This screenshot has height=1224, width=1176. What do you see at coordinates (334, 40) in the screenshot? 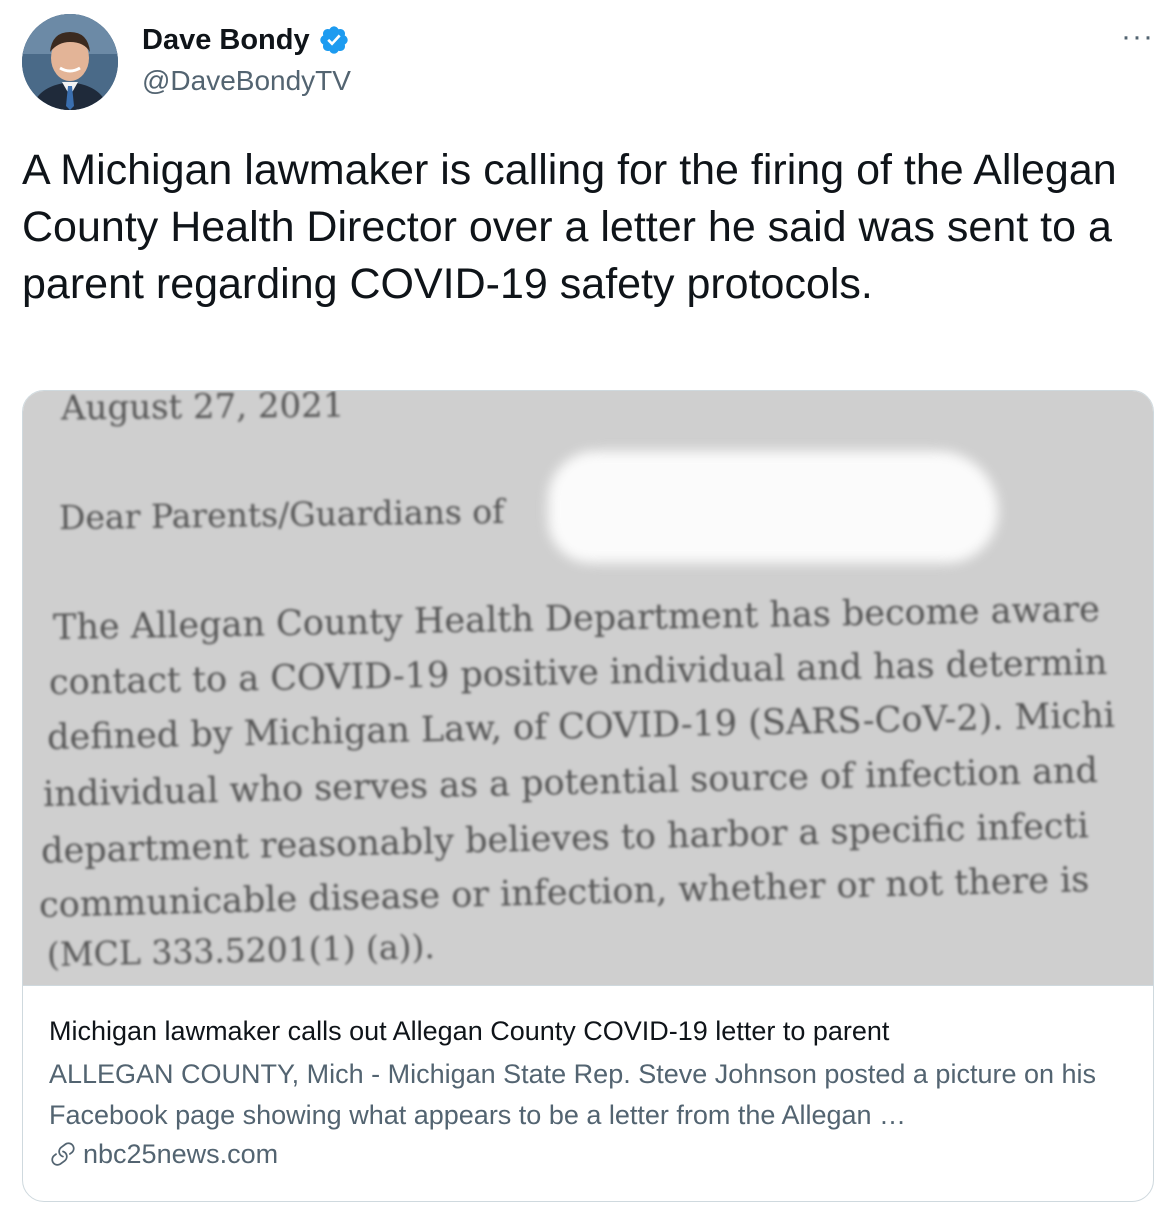
I see `verified-badge-icon` at bounding box center [334, 40].